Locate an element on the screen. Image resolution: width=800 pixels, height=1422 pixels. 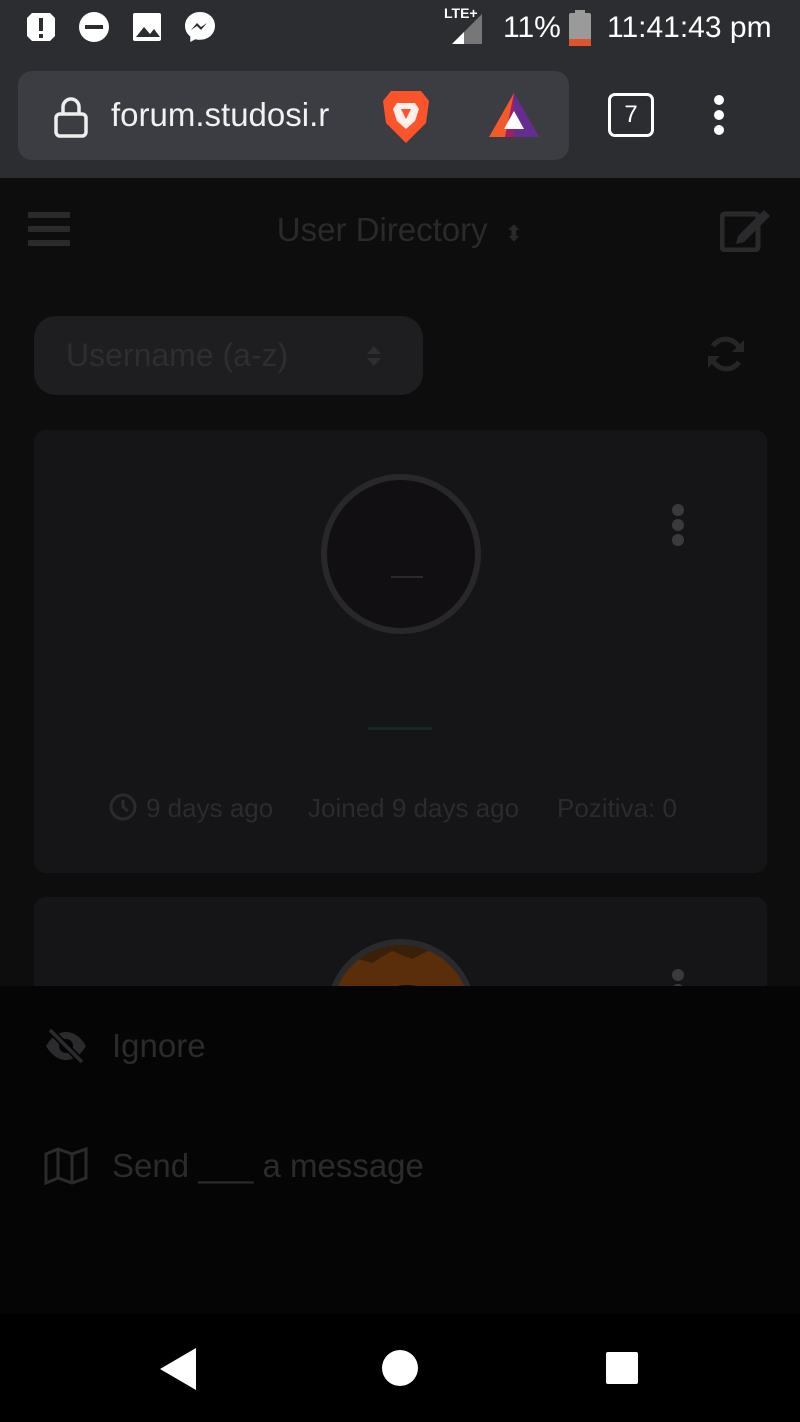
lock-icon is located at coordinates (71, 117).